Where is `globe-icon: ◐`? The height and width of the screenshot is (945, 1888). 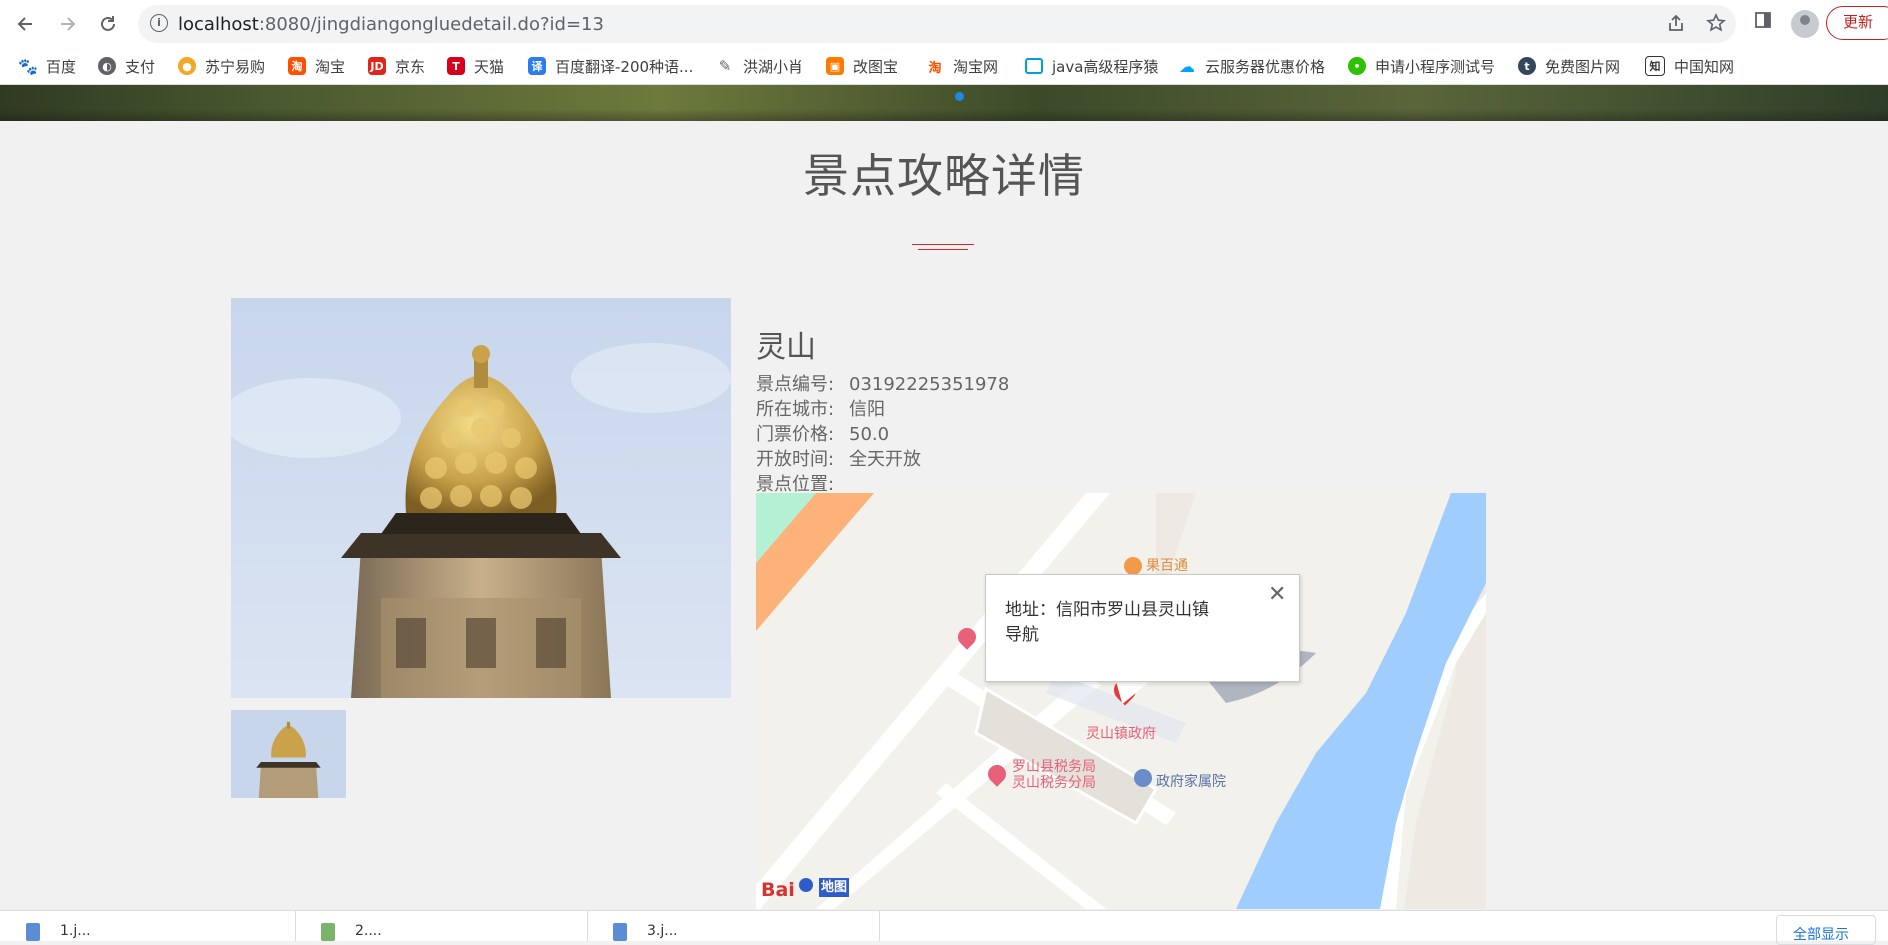
globe-icon: ◐ is located at coordinates (107, 66).